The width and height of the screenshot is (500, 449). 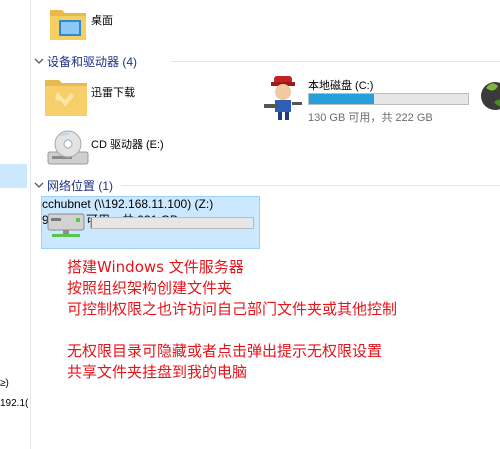 I want to click on drive-local-disk-c: 本地磁盘 (C:) 130 GB 可用，共 222 GB, so click(x=365, y=98).